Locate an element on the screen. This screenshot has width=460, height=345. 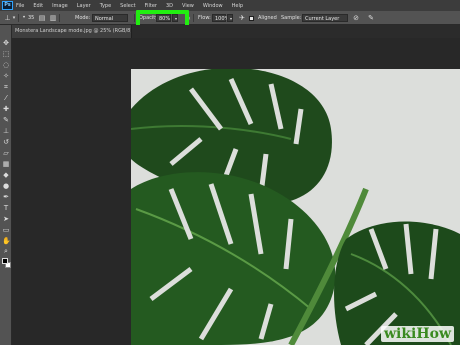
menu-3d: 3D is located at coordinates (169, 6).